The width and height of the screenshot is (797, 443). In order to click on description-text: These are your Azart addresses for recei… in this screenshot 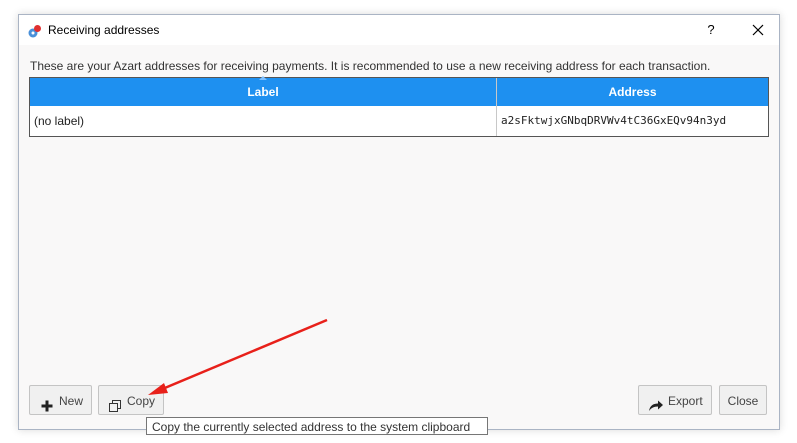, I will do `click(370, 66)`.